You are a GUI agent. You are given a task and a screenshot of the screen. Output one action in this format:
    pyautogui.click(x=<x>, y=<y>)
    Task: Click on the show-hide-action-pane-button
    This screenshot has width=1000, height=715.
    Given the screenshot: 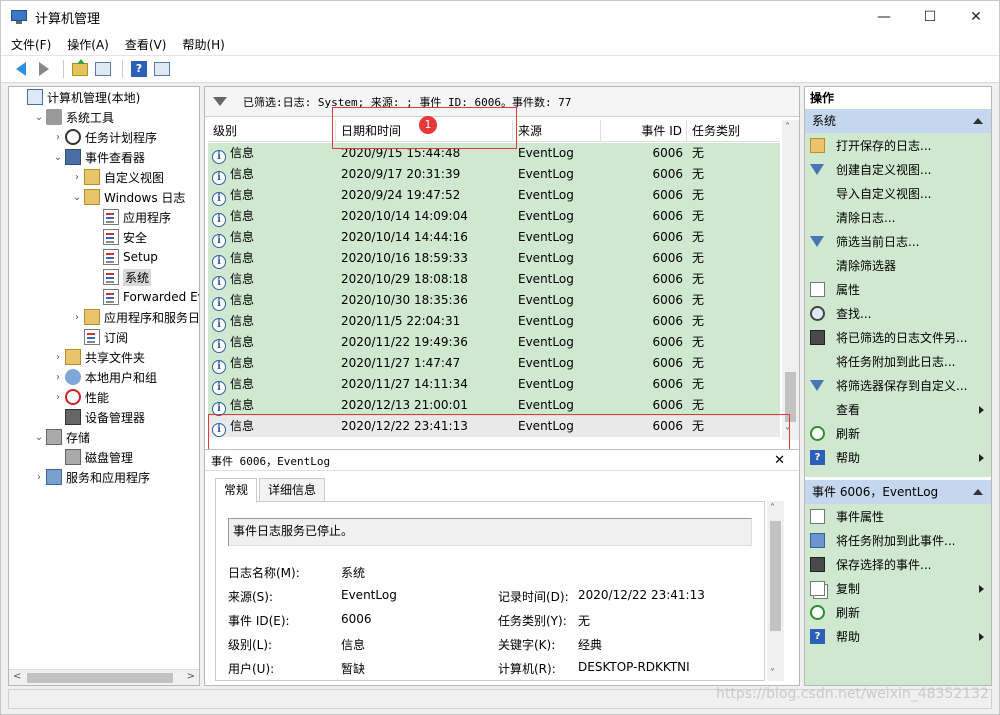 What is the action you would take?
    pyautogui.click(x=162, y=69)
    